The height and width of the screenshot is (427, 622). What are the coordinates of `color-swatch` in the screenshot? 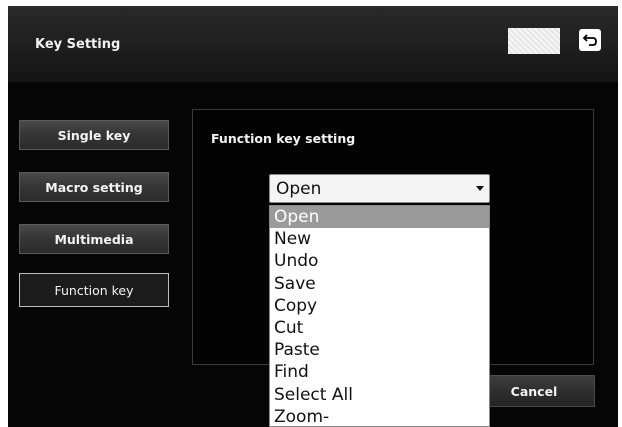 It's located at (534, 41).